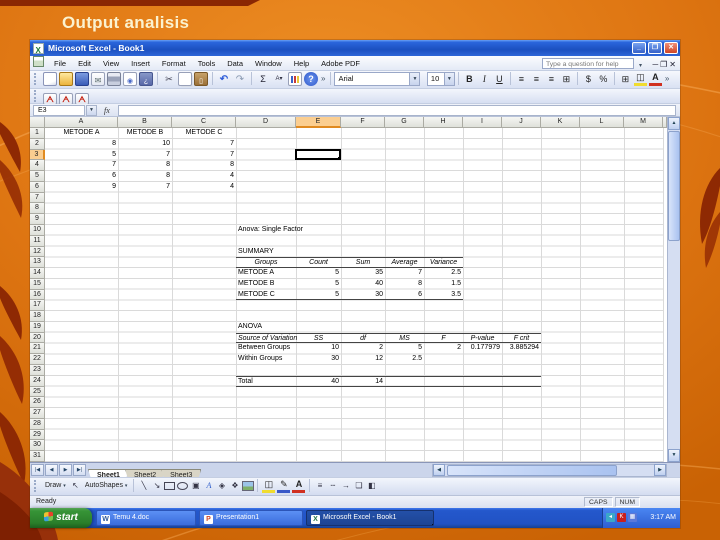  Describe the element at coordinates (174, 64) in the screenshot. I see `menu-format: Format` at that location.